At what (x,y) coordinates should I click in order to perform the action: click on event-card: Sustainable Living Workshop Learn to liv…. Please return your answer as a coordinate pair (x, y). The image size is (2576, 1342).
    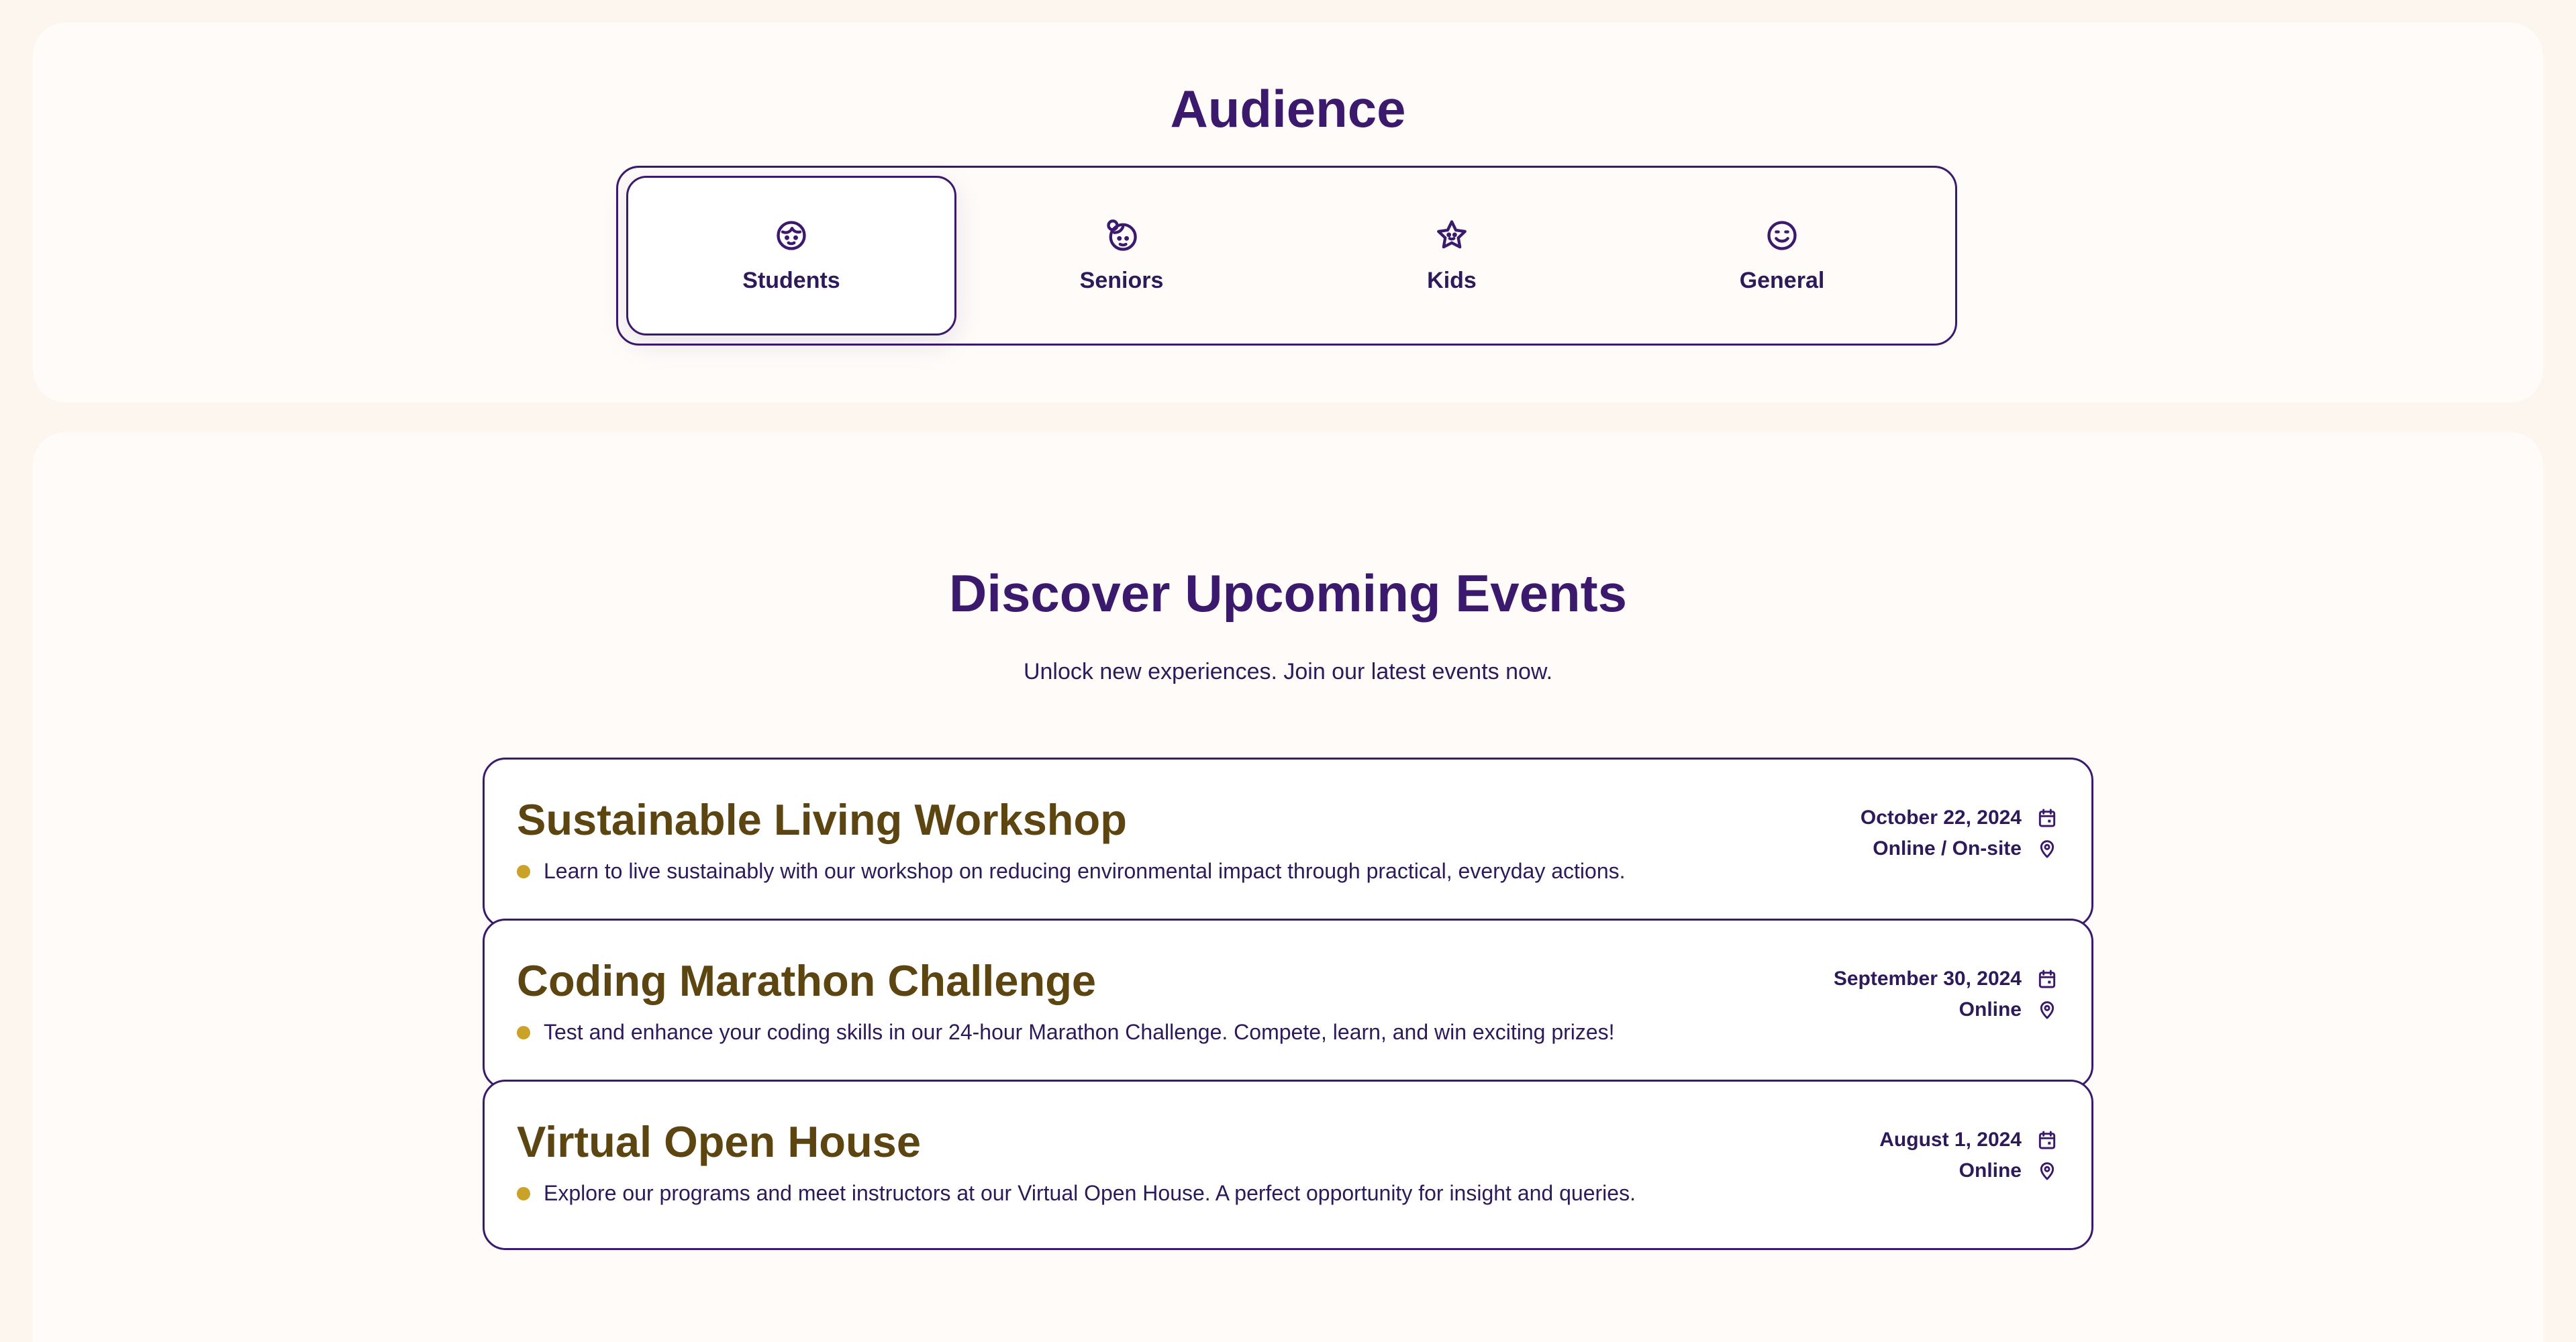
    Looking at the image, I should click on (1288, 843).